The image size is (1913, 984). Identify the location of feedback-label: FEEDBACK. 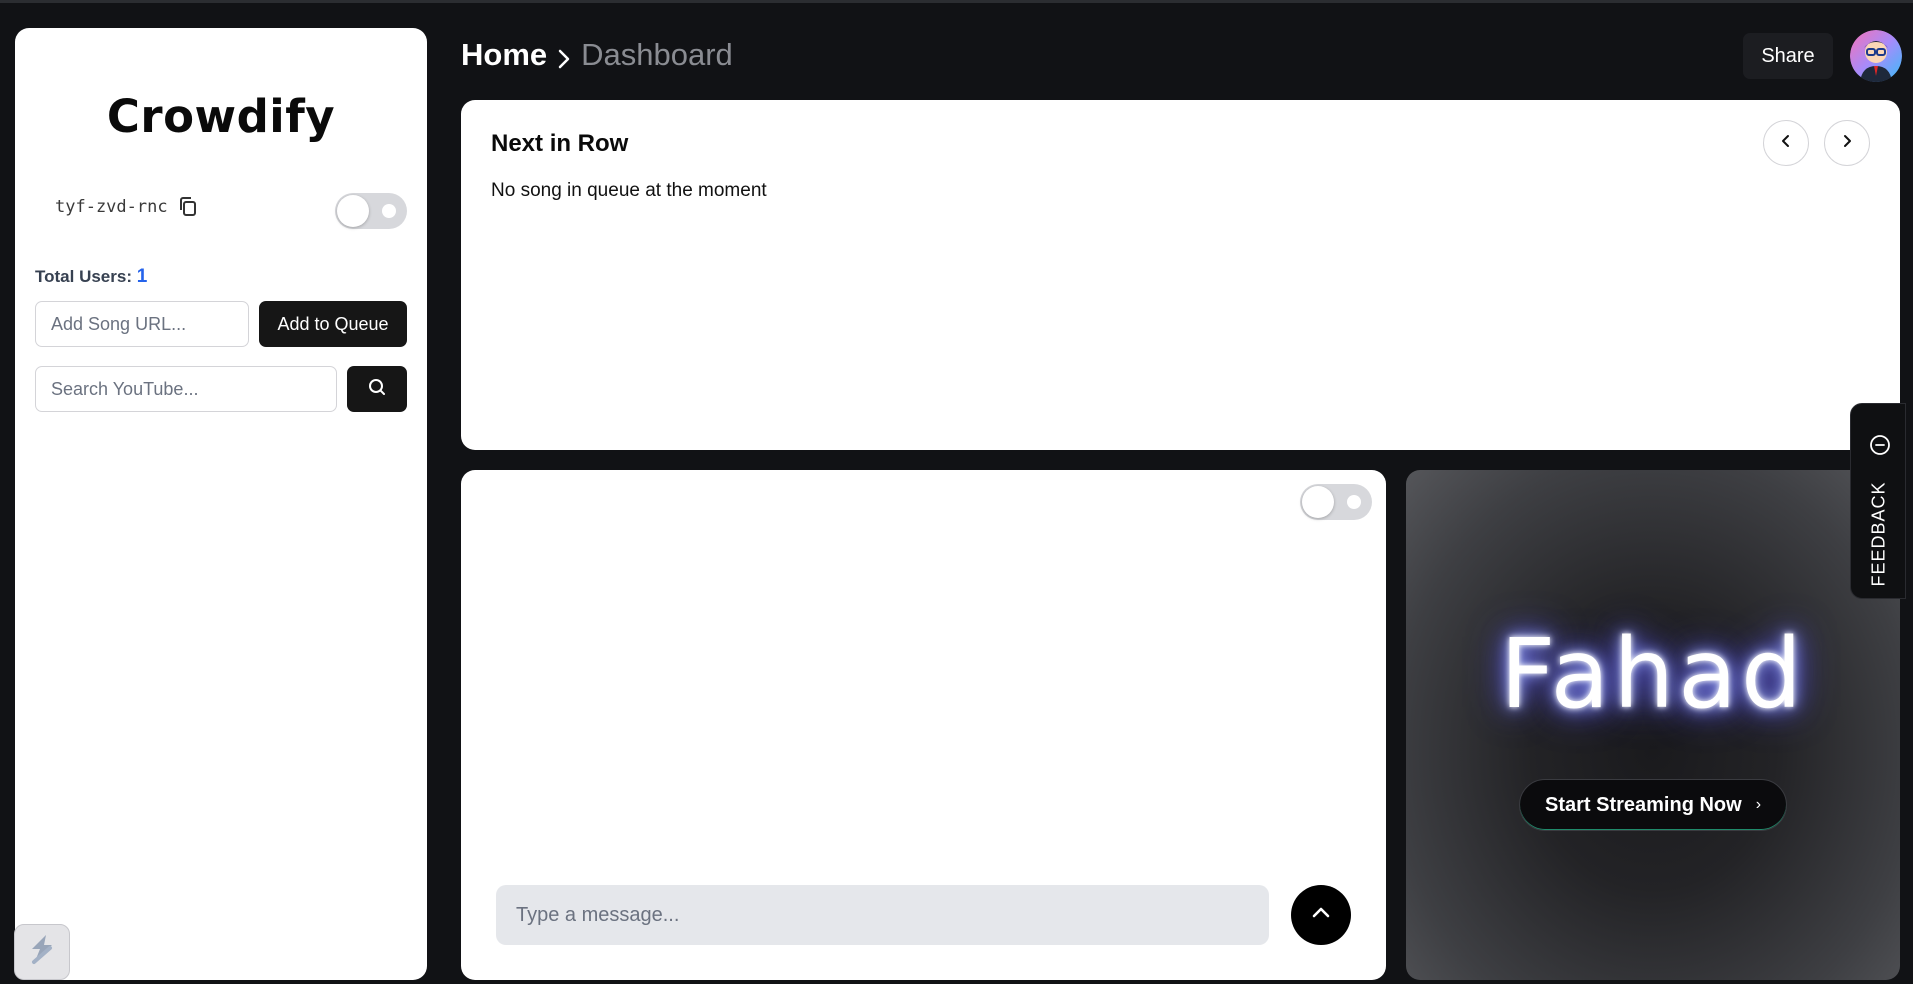
(1878, 534).